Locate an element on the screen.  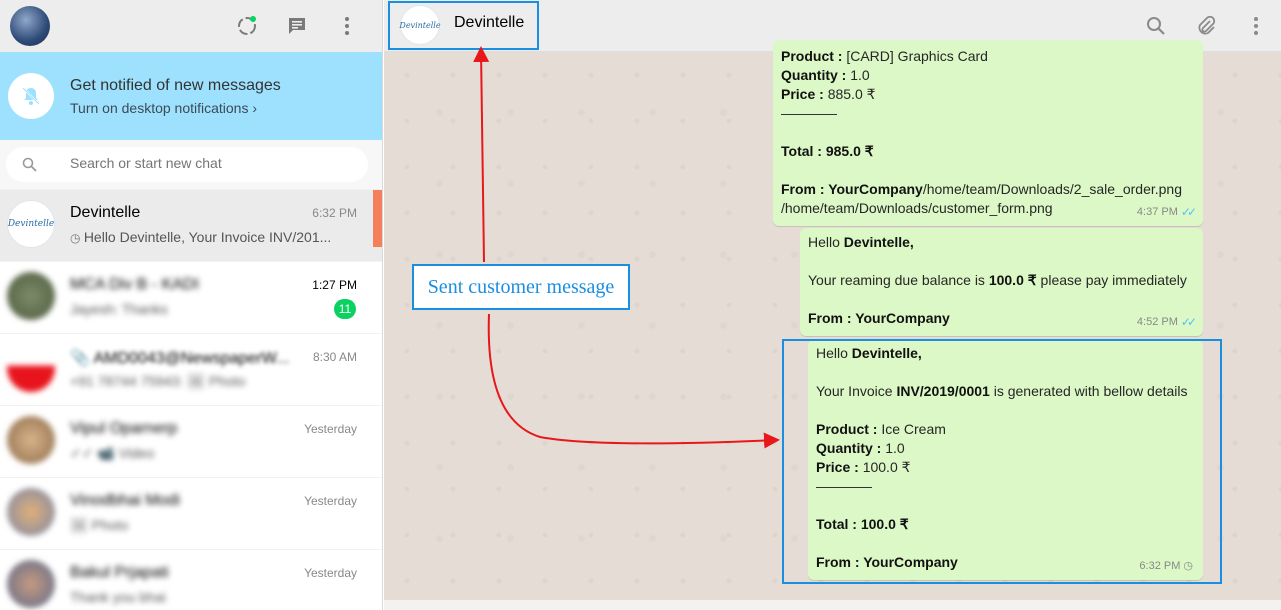
left-header is located at coordinates (191, 26).